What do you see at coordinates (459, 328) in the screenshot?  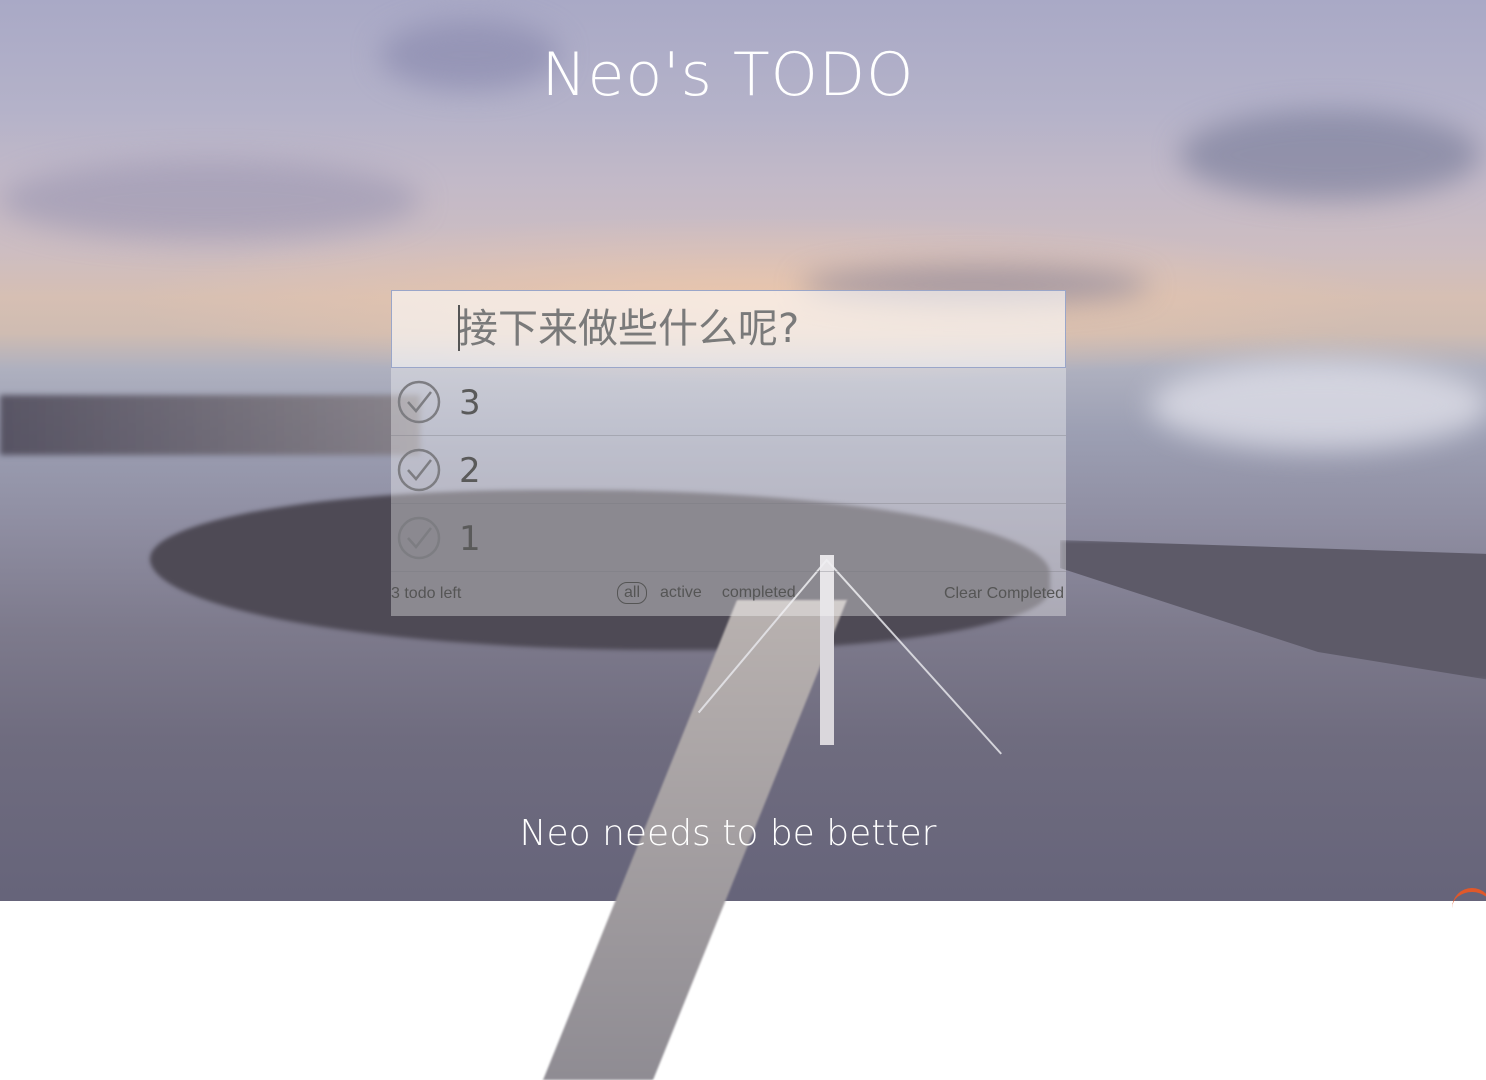 I see `text-caret` at bounding box center [459, 328].